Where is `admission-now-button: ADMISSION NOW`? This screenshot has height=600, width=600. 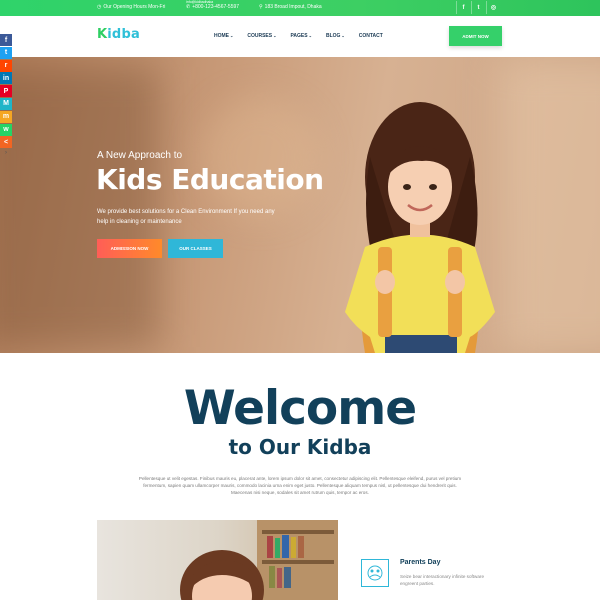
admission-now-button: ADMISSION NOW is located at coordinates (129, 248).